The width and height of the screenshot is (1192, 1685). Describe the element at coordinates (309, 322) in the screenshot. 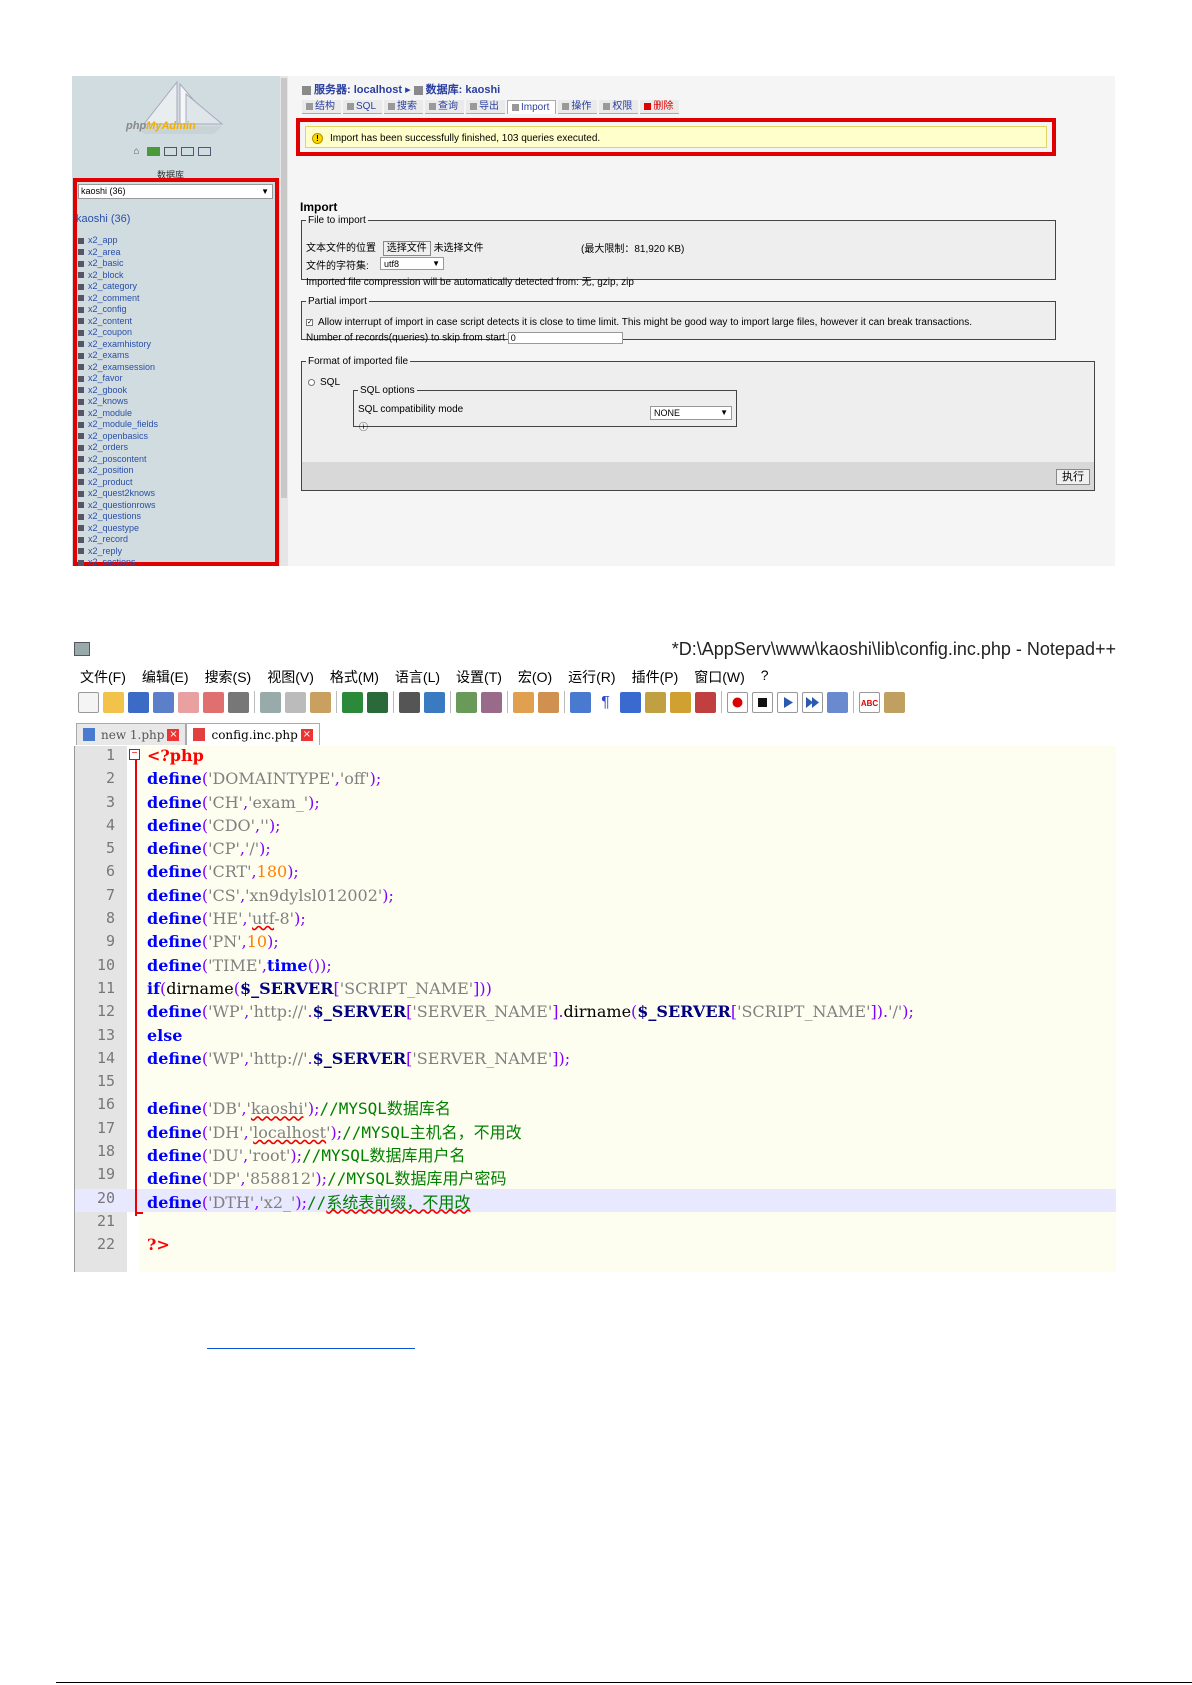

I see `allow-interrupt-checkbox: ✓` at that location.